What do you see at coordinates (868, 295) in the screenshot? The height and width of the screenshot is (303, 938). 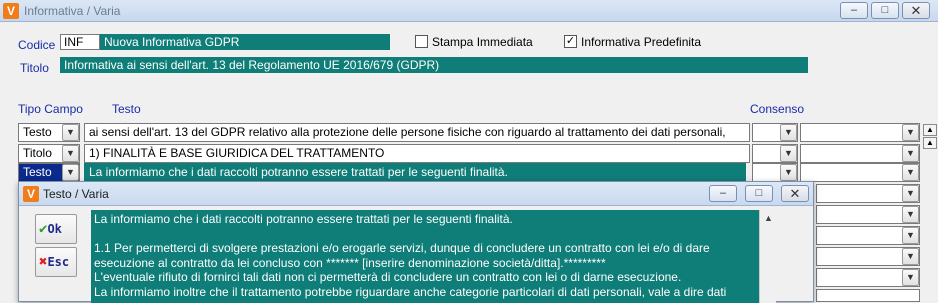 I see `grid-row-9-extra` at bounding box center [868, 295].